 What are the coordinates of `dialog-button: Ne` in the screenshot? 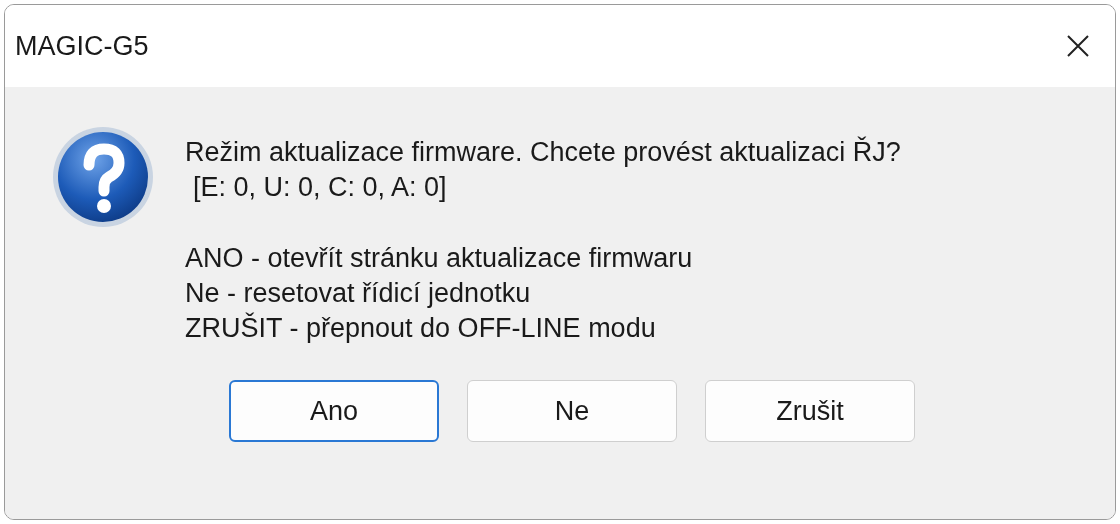 It's located at (572, 411).